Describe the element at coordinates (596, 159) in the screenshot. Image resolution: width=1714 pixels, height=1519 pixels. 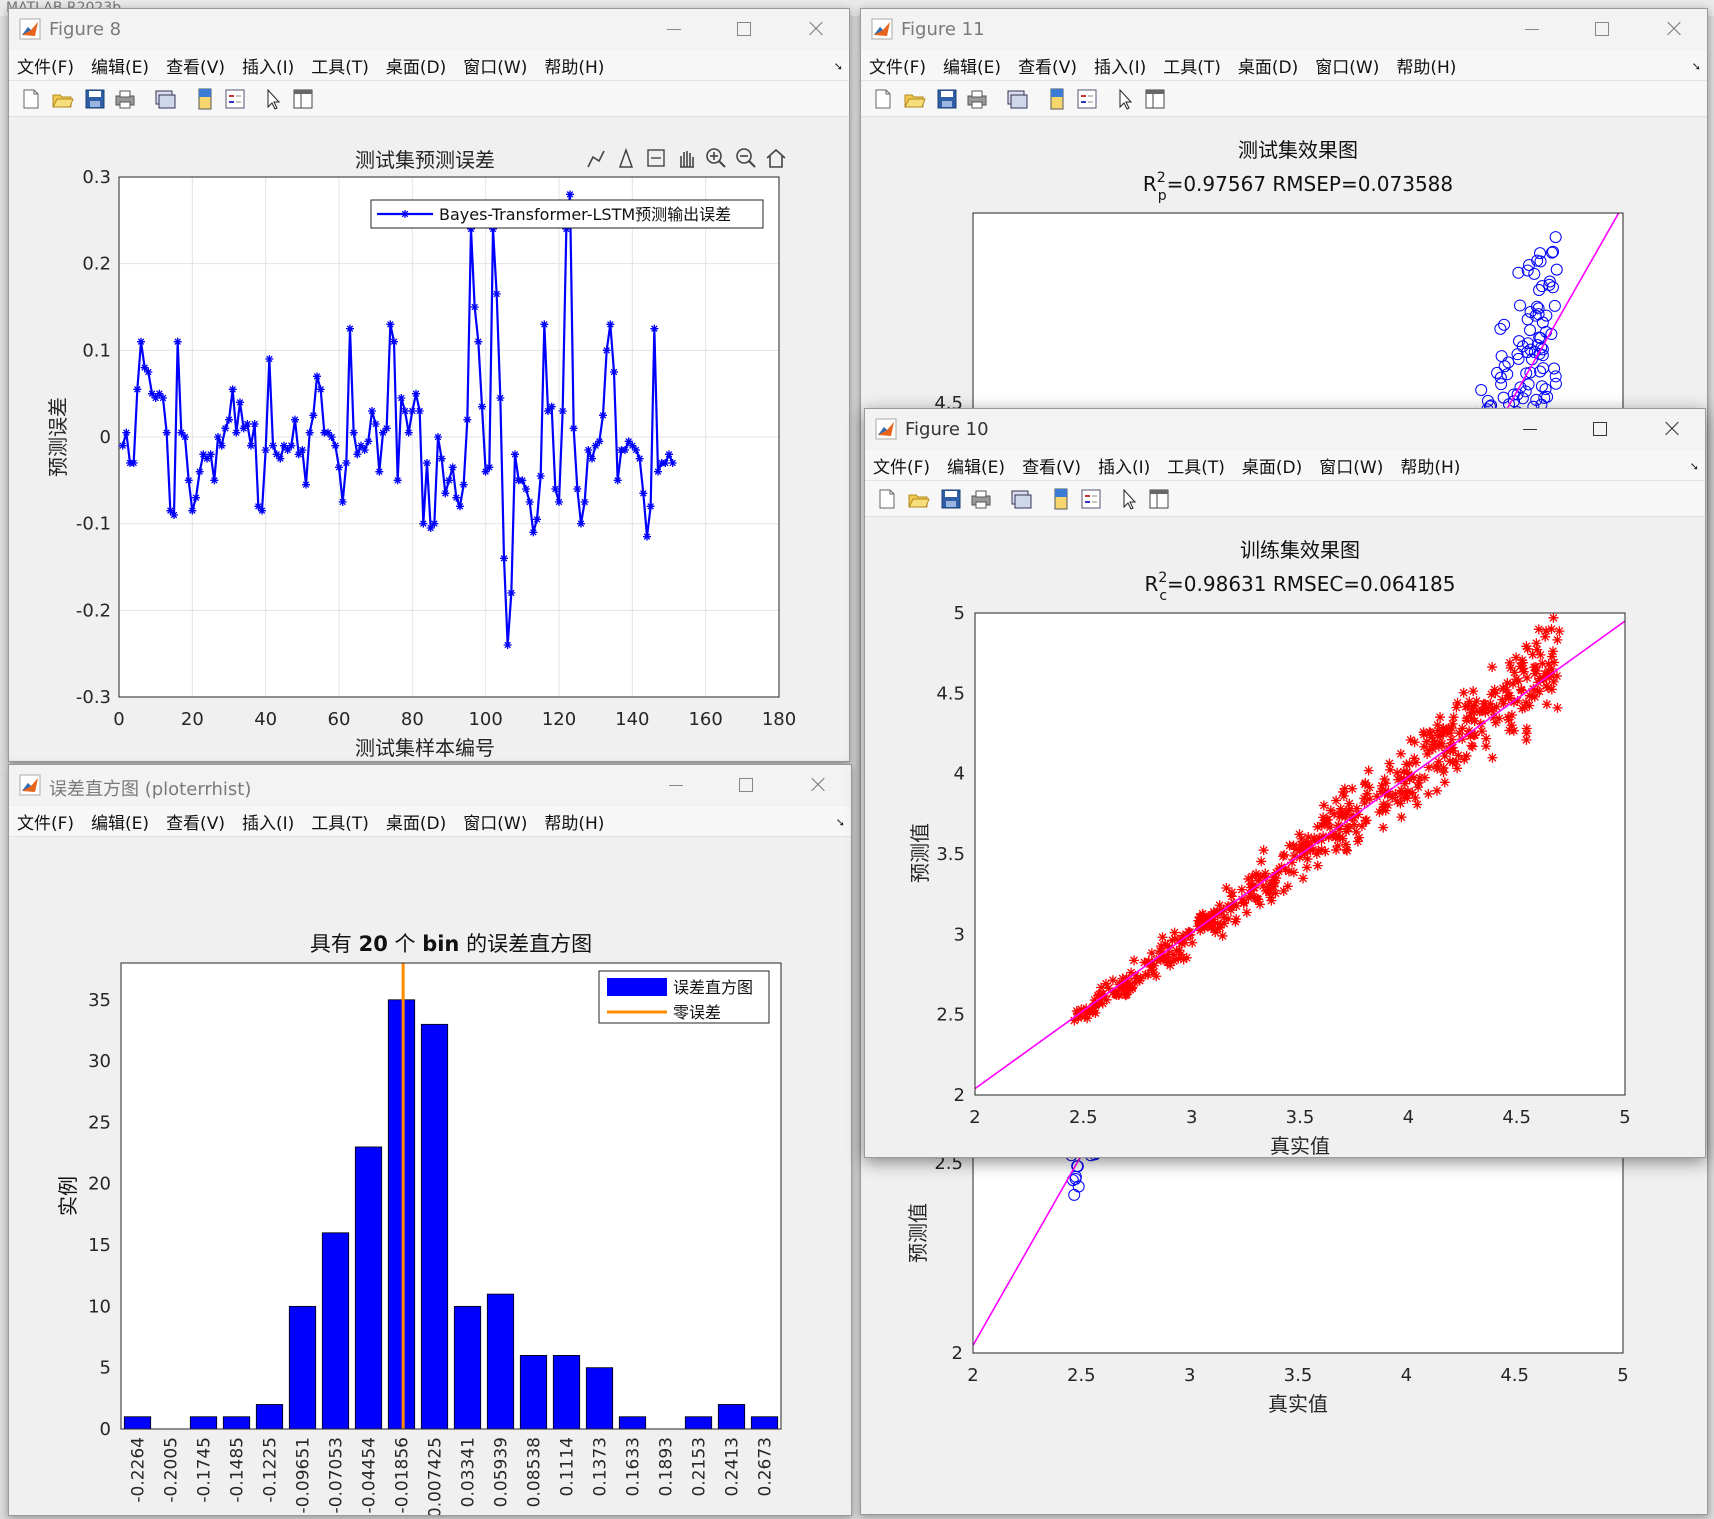
I see `brush-icon` at that location.